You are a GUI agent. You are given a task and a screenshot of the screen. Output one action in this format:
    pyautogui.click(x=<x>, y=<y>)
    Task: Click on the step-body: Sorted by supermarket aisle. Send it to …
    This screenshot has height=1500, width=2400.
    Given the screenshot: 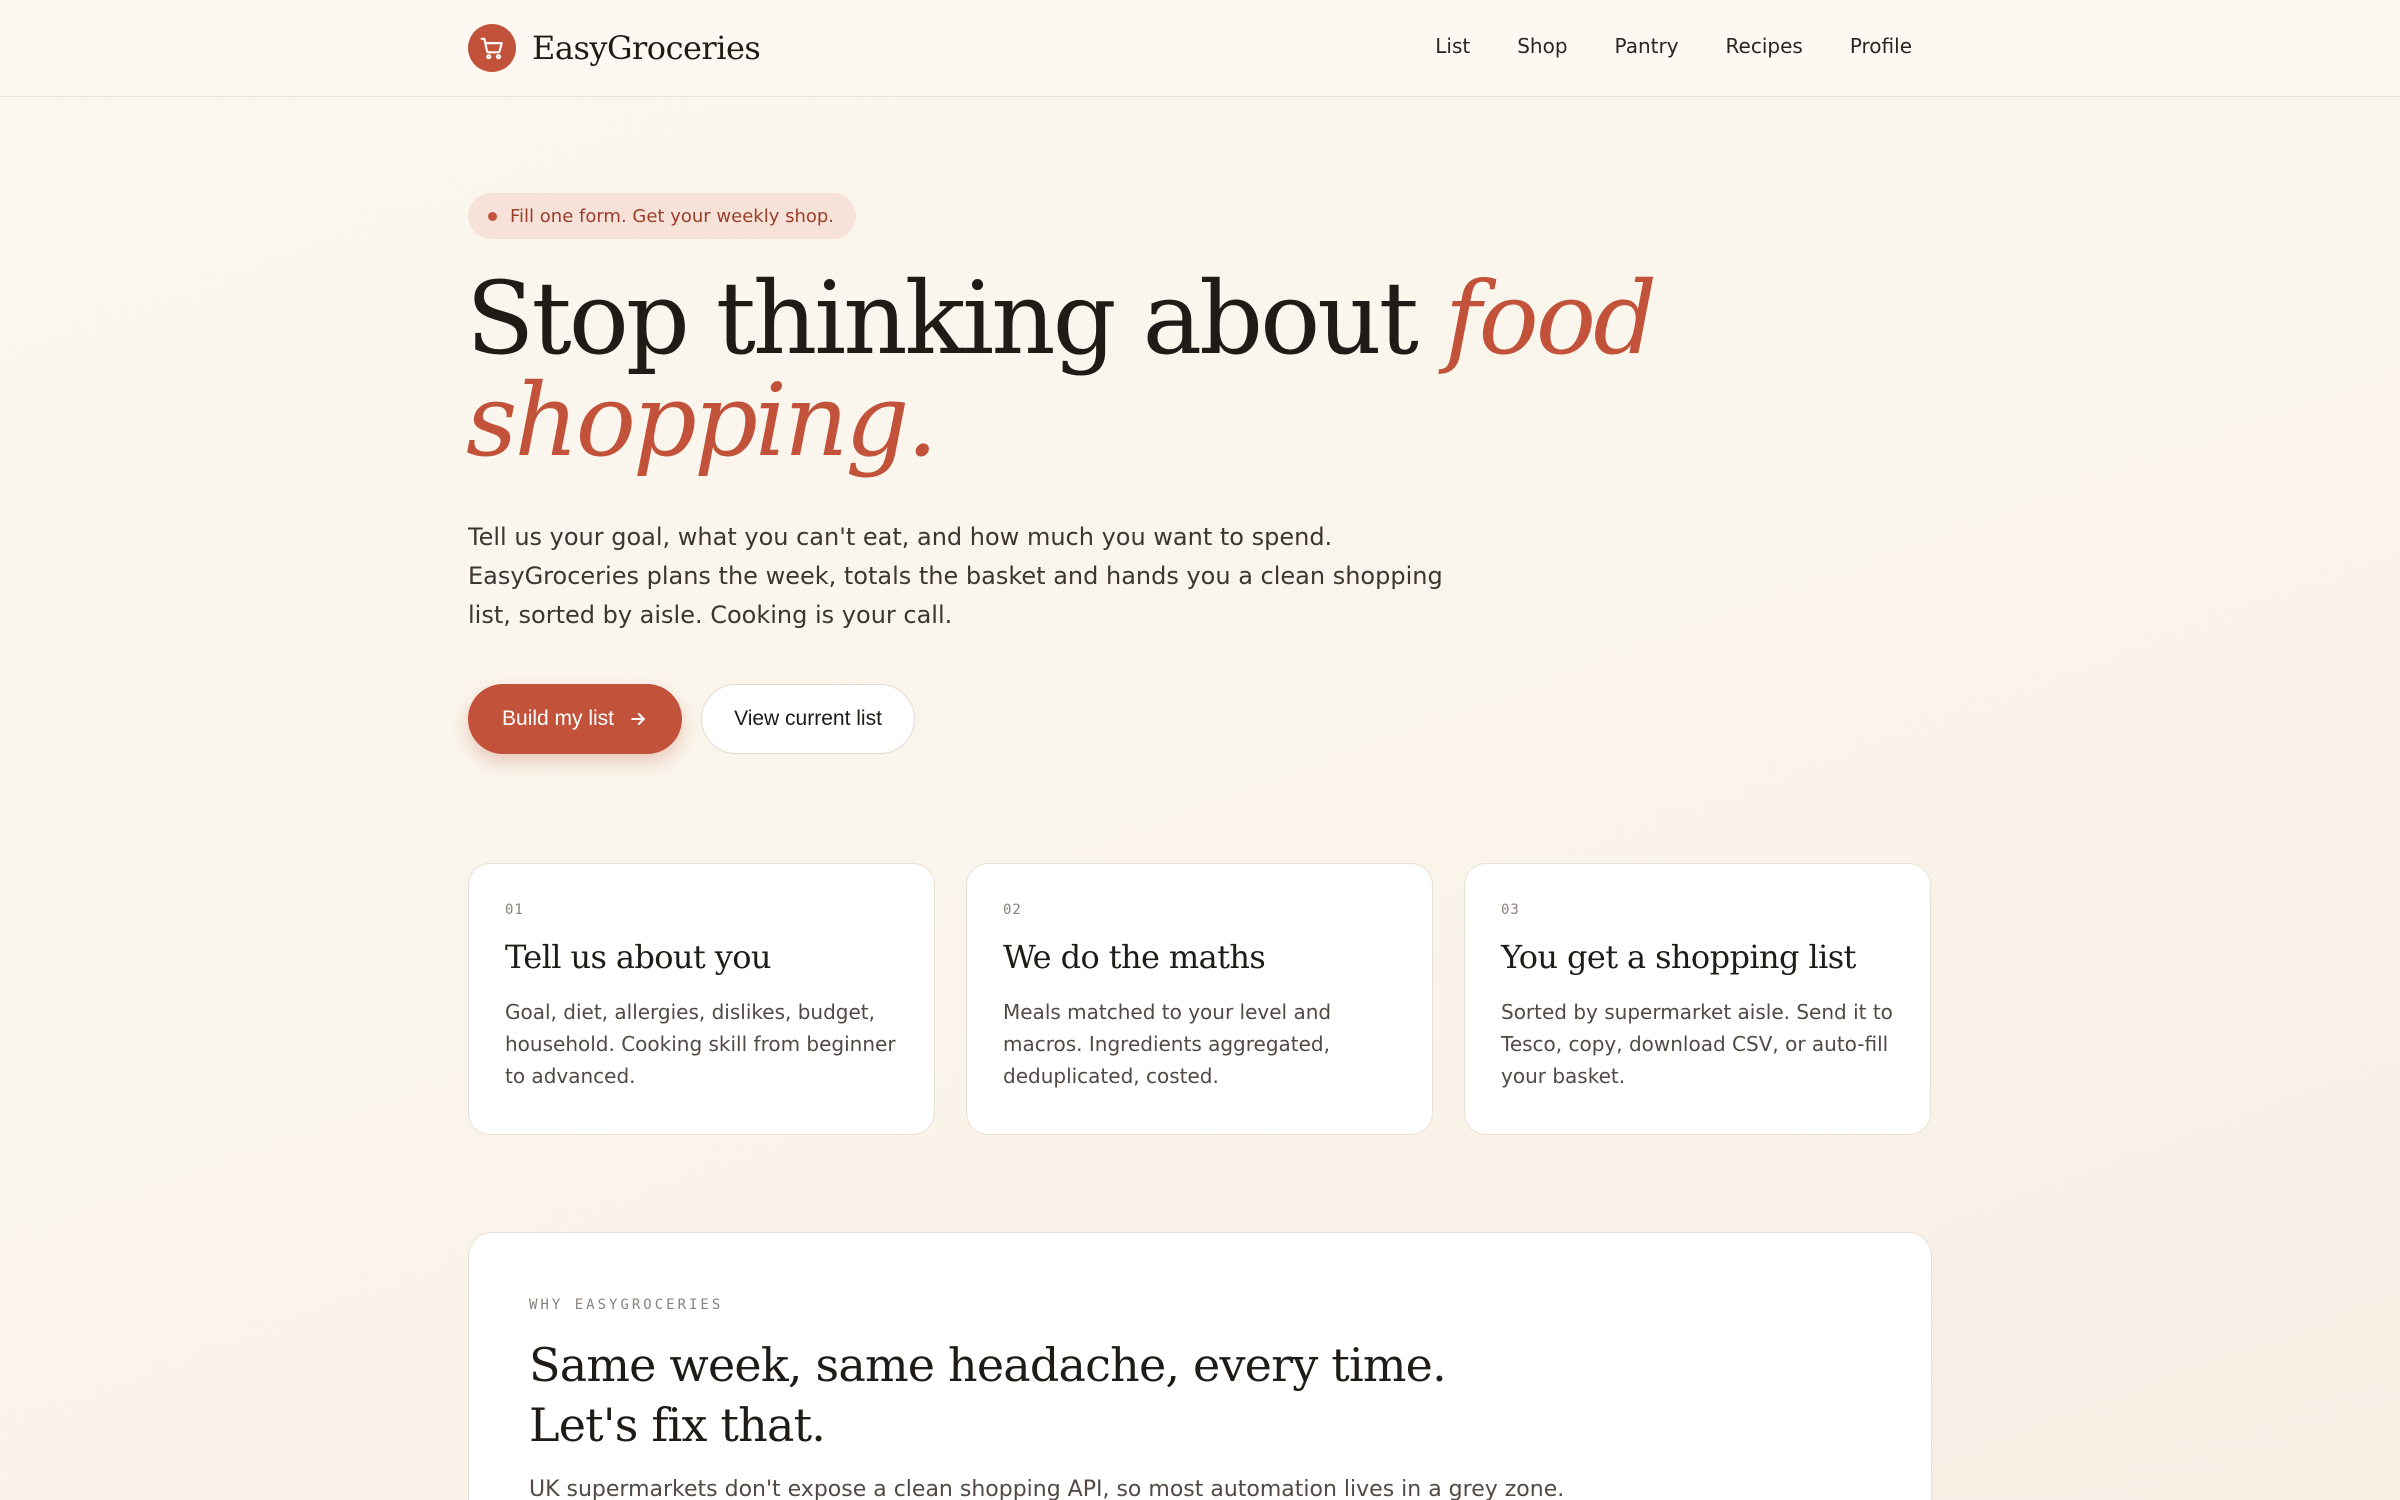 What is the action you would take?
    pyautogui.click(x=1697, y=1044)
    